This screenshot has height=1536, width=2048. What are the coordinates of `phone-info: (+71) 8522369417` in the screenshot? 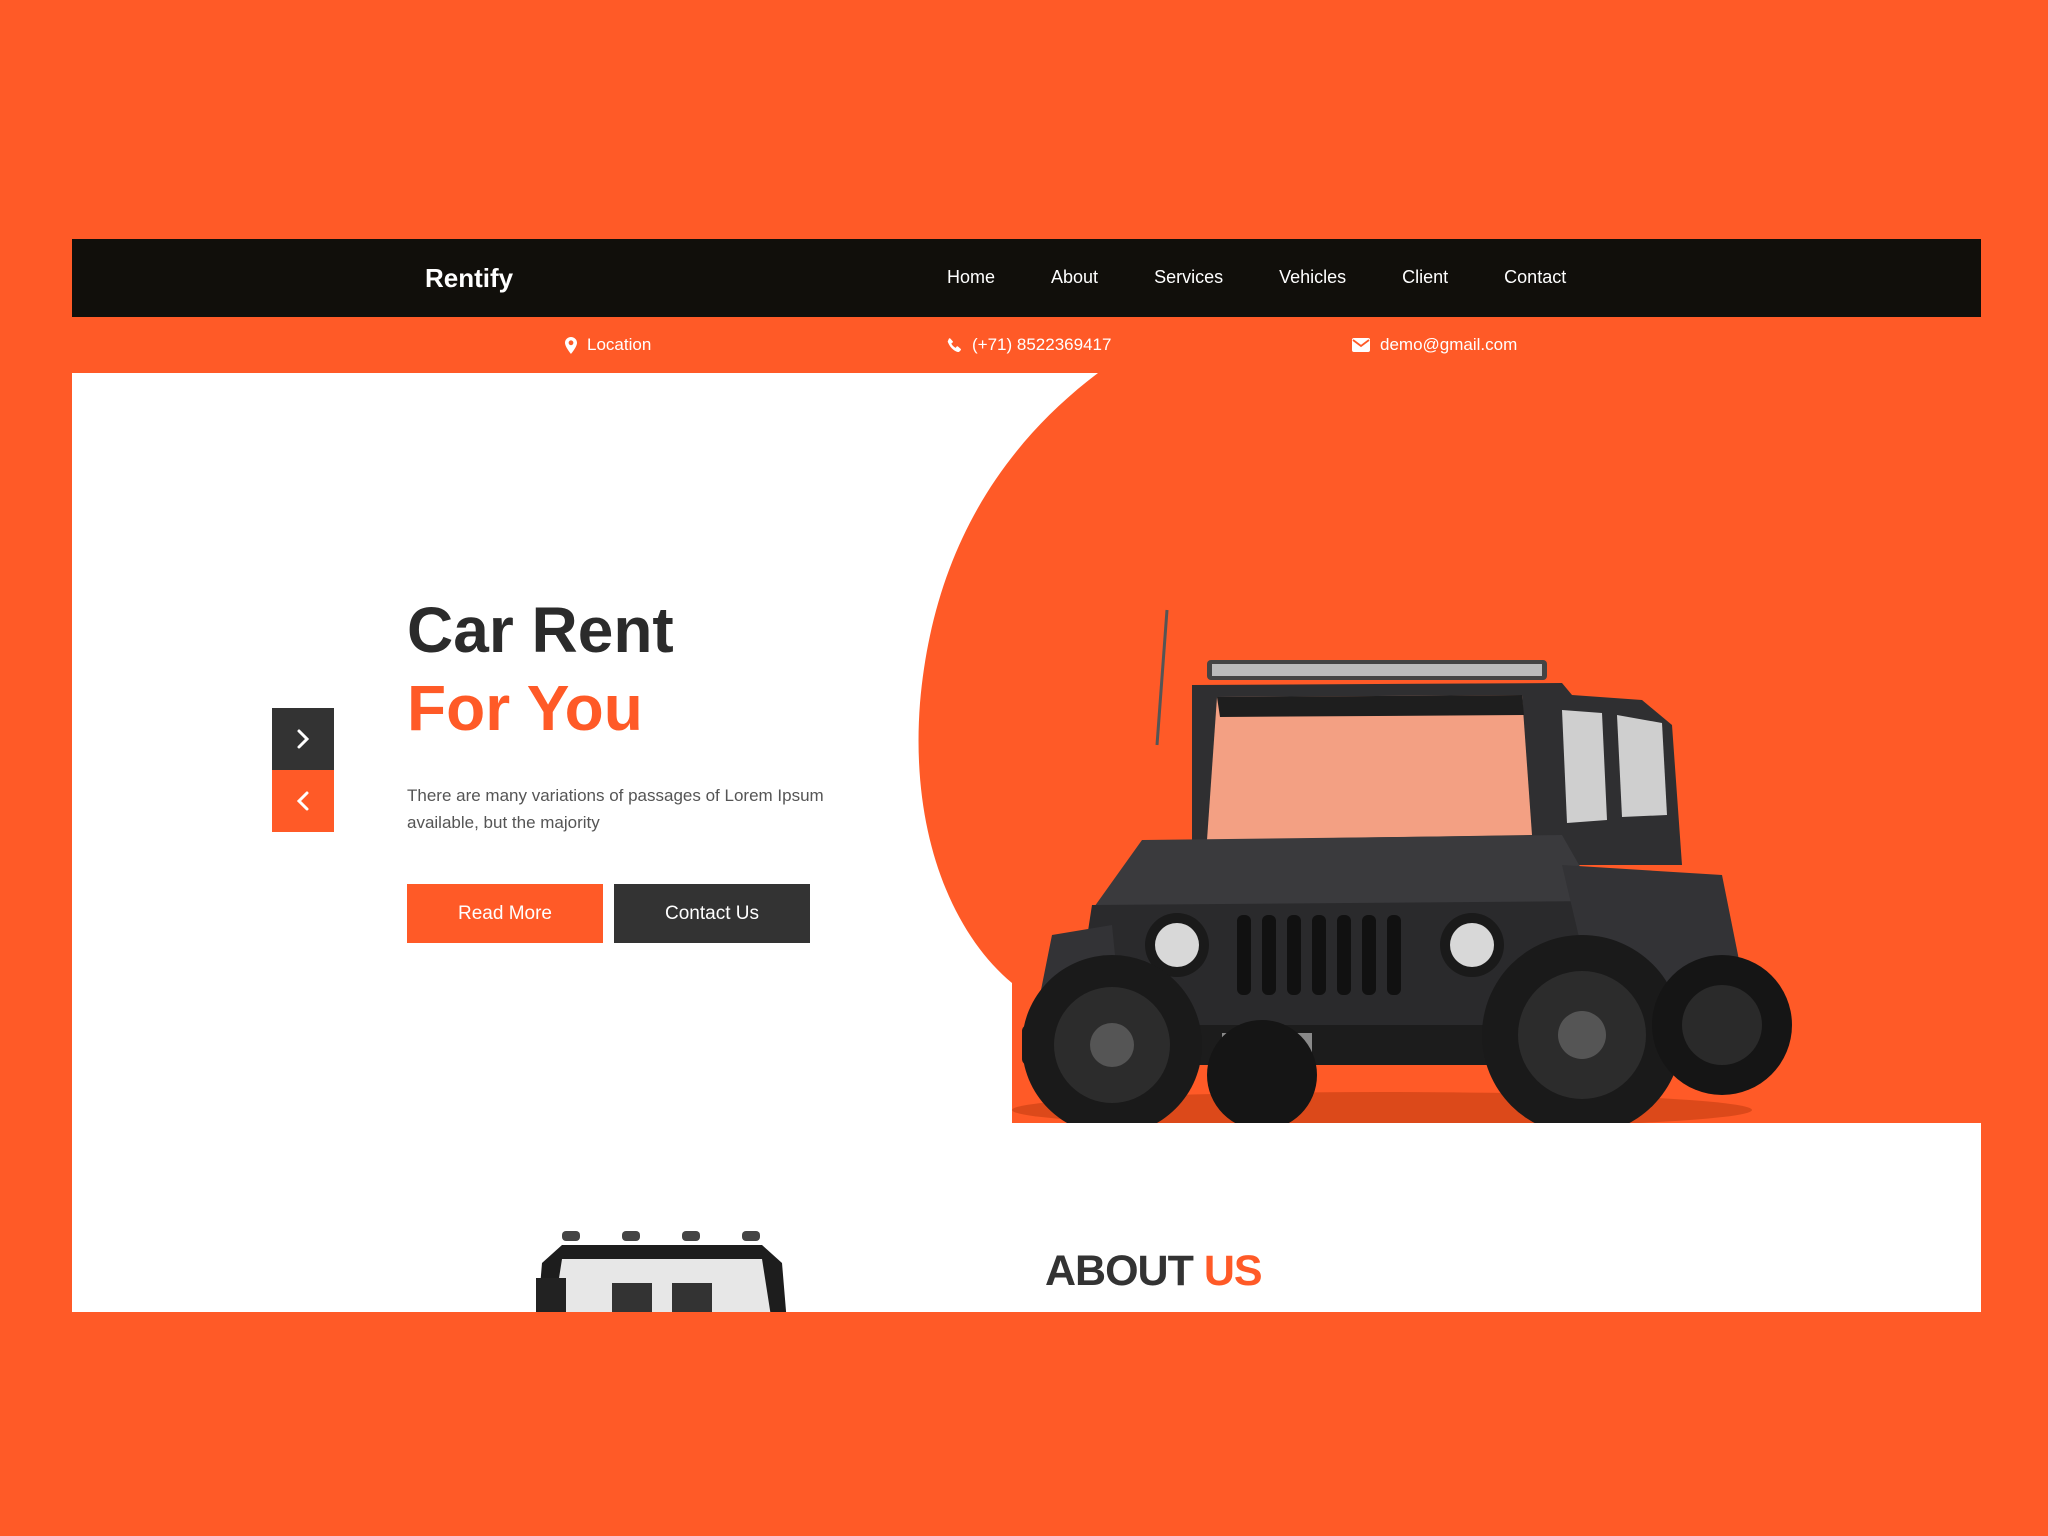 It's located at (1029, 345).